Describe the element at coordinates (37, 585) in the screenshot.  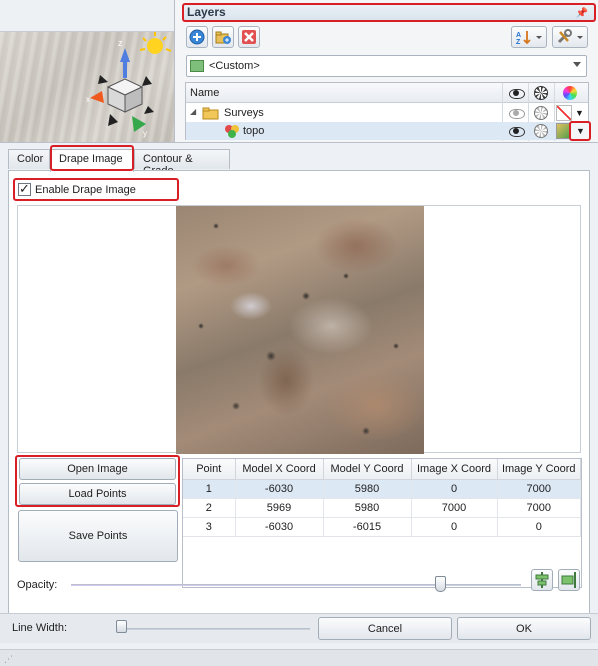
I see `opacity-label: Opacity:` at that location.